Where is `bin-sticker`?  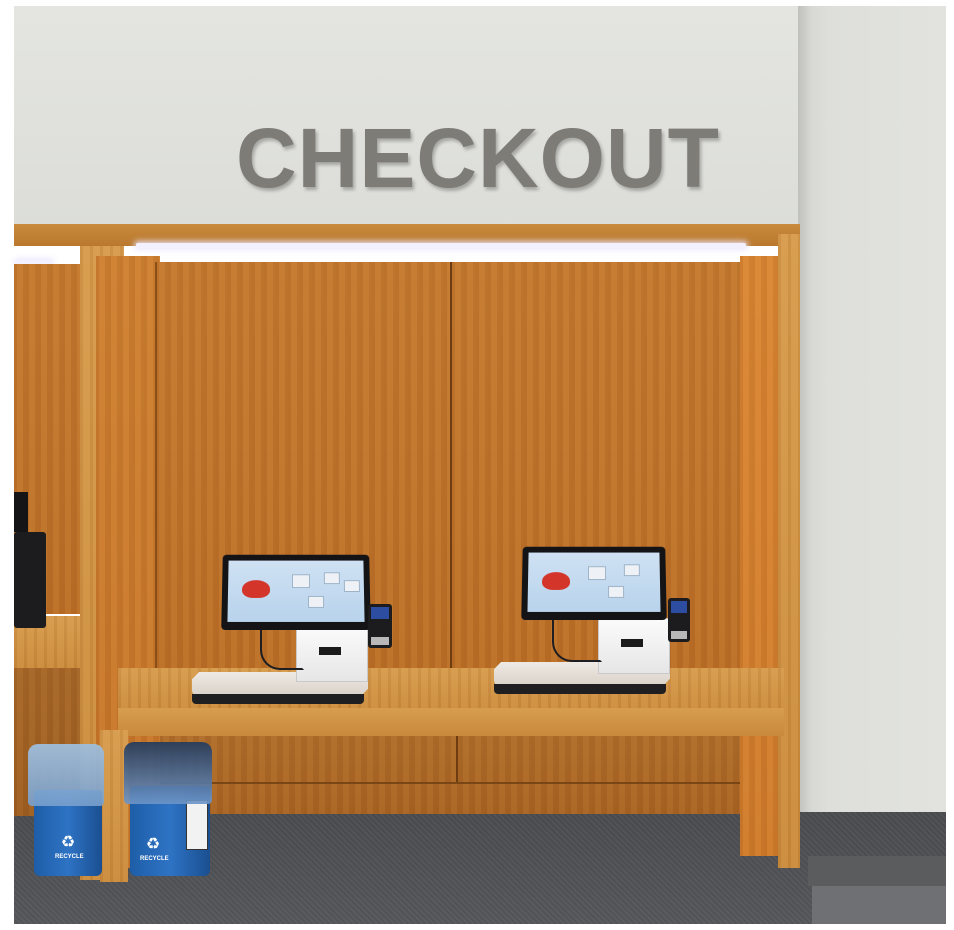
bin-sticker is located at coordinates (197, 825).